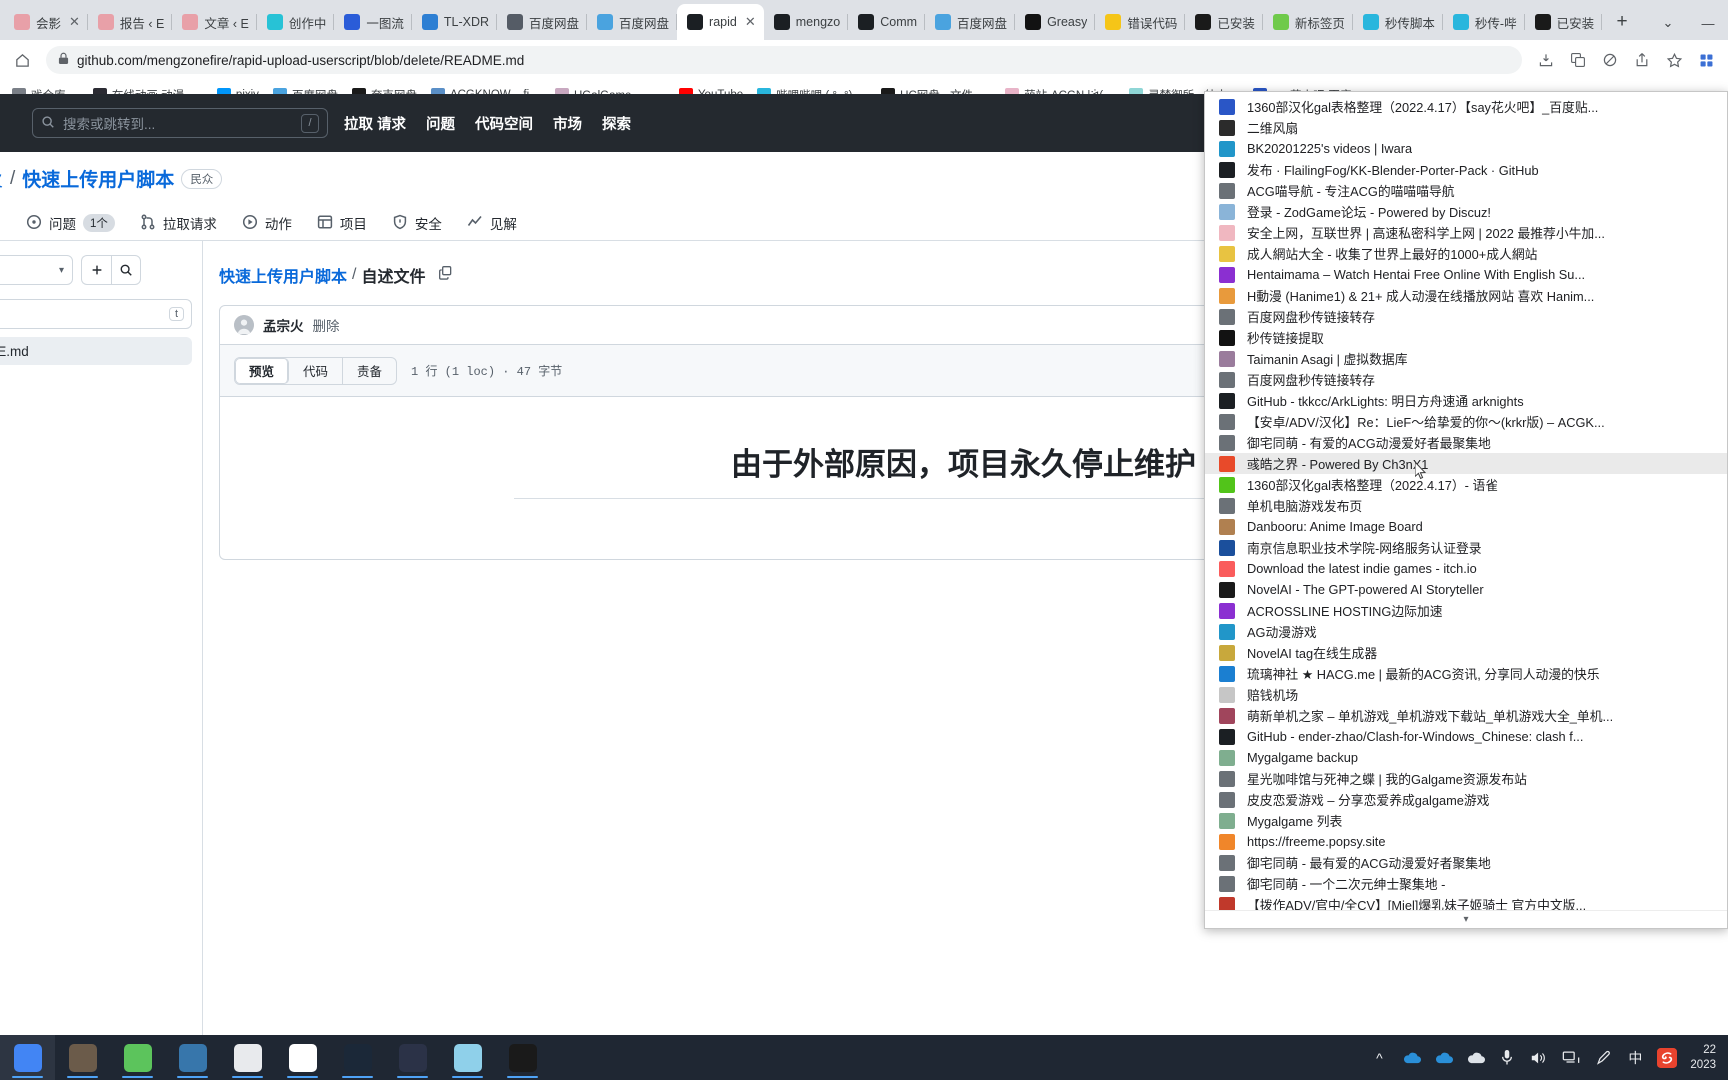 The image size is (1728, 1080). Describe the element at coordinates (1466, 652) in the screenshot. I see `bookmark-menu-item: NovelAI tag在线生成器` at that location.